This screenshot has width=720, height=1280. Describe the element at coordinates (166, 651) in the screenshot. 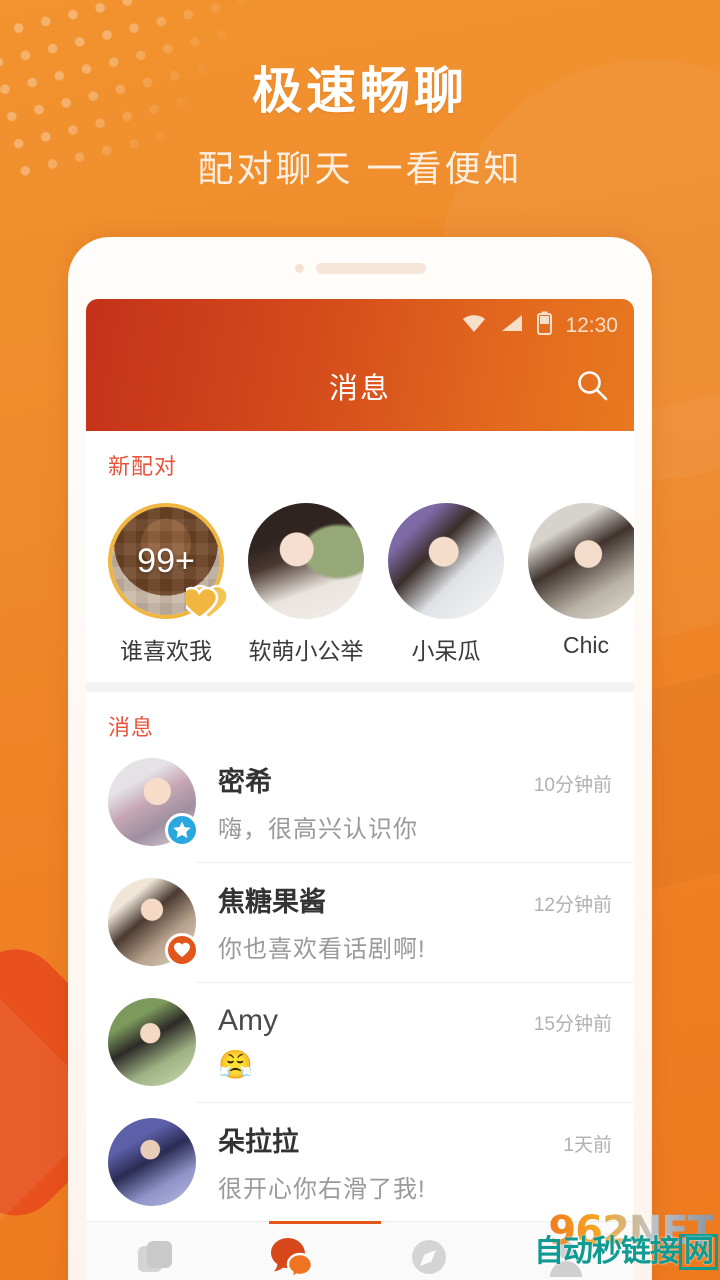

I see `match-label: 谁喜欢我` at that location.